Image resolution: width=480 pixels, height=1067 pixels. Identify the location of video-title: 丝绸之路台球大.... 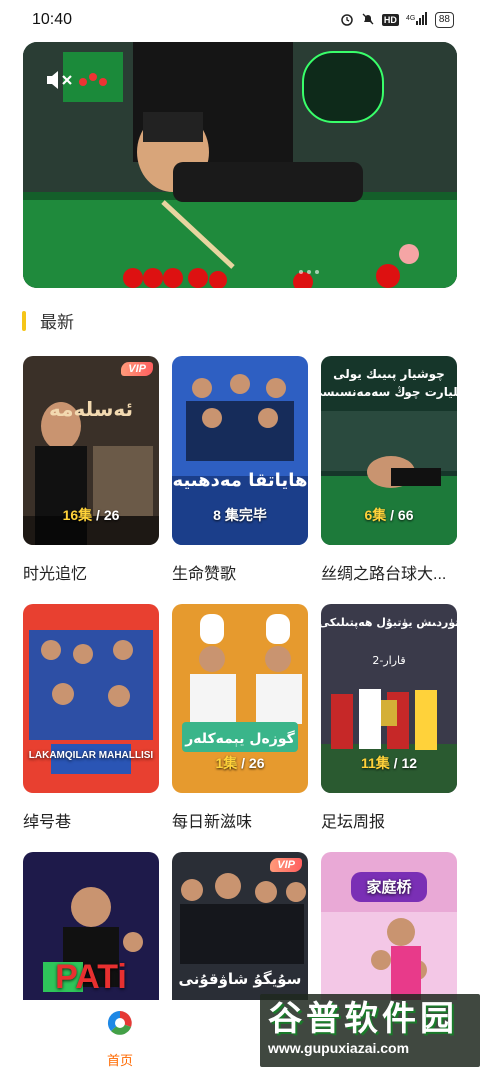
(389, 572).